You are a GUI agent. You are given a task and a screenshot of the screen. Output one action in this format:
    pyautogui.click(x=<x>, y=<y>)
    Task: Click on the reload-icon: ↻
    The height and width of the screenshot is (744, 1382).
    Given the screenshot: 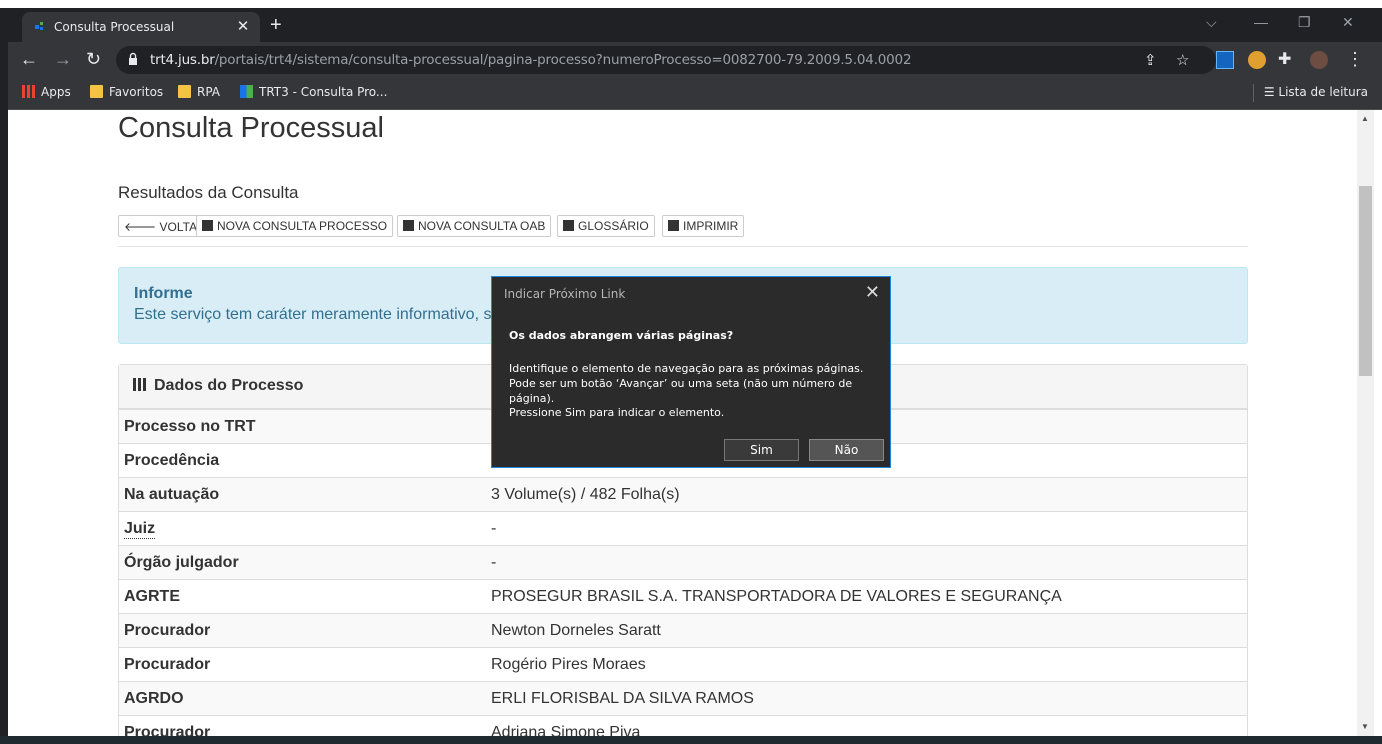 What is the action you would take?
    pyautogui.click(x=93, y=59)
    